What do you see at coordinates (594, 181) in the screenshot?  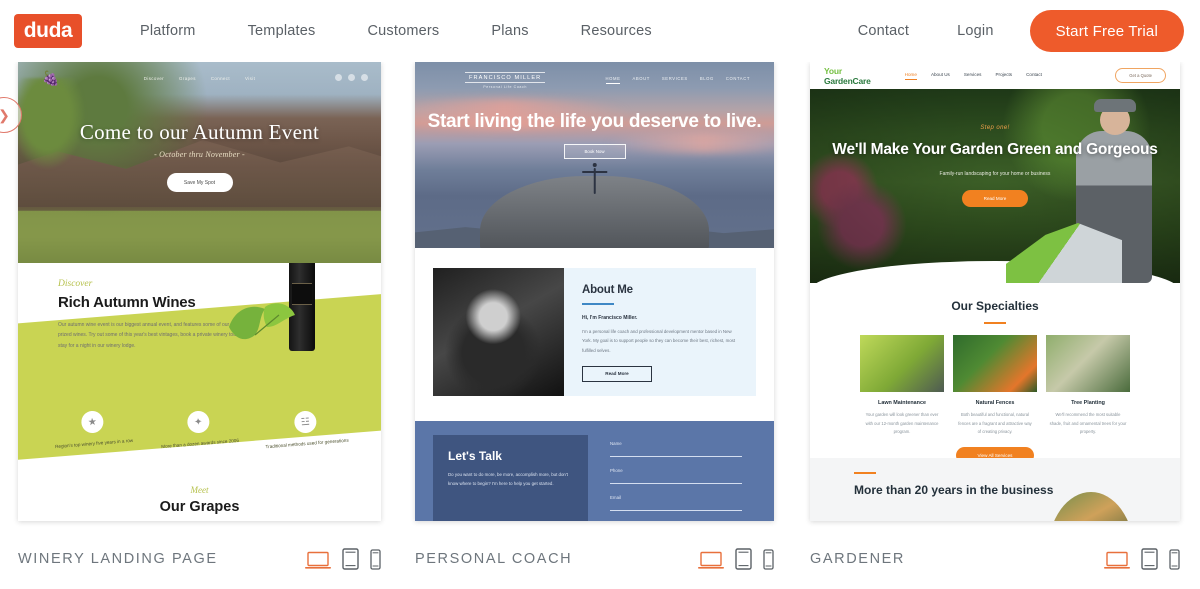 I see `coach-person-silhouette` at bounding box center [594, 181].